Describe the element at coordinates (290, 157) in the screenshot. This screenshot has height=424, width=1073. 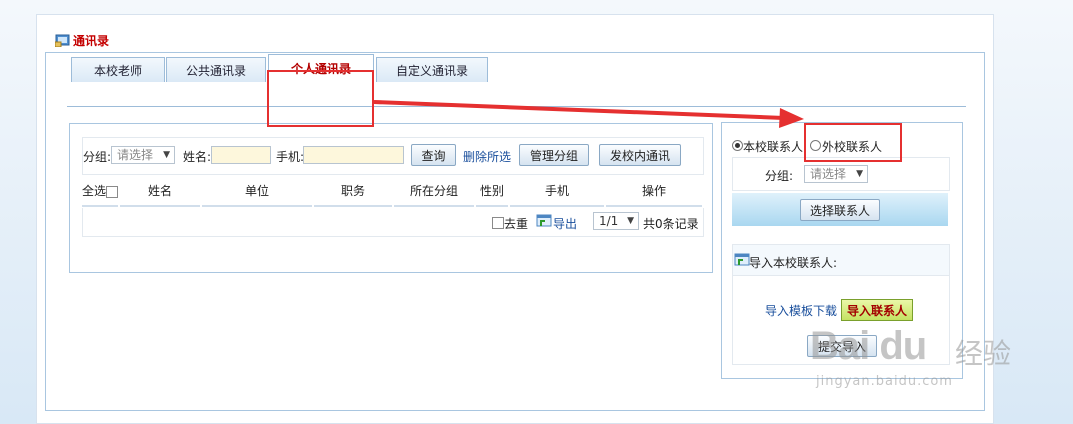
I see `phone-label: 手机:` at that location.